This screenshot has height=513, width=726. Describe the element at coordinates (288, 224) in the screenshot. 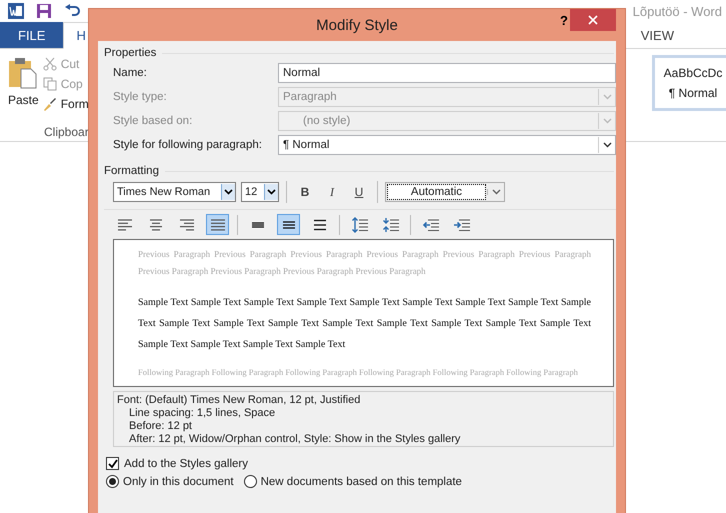

I see `onehalf-button` at that location.